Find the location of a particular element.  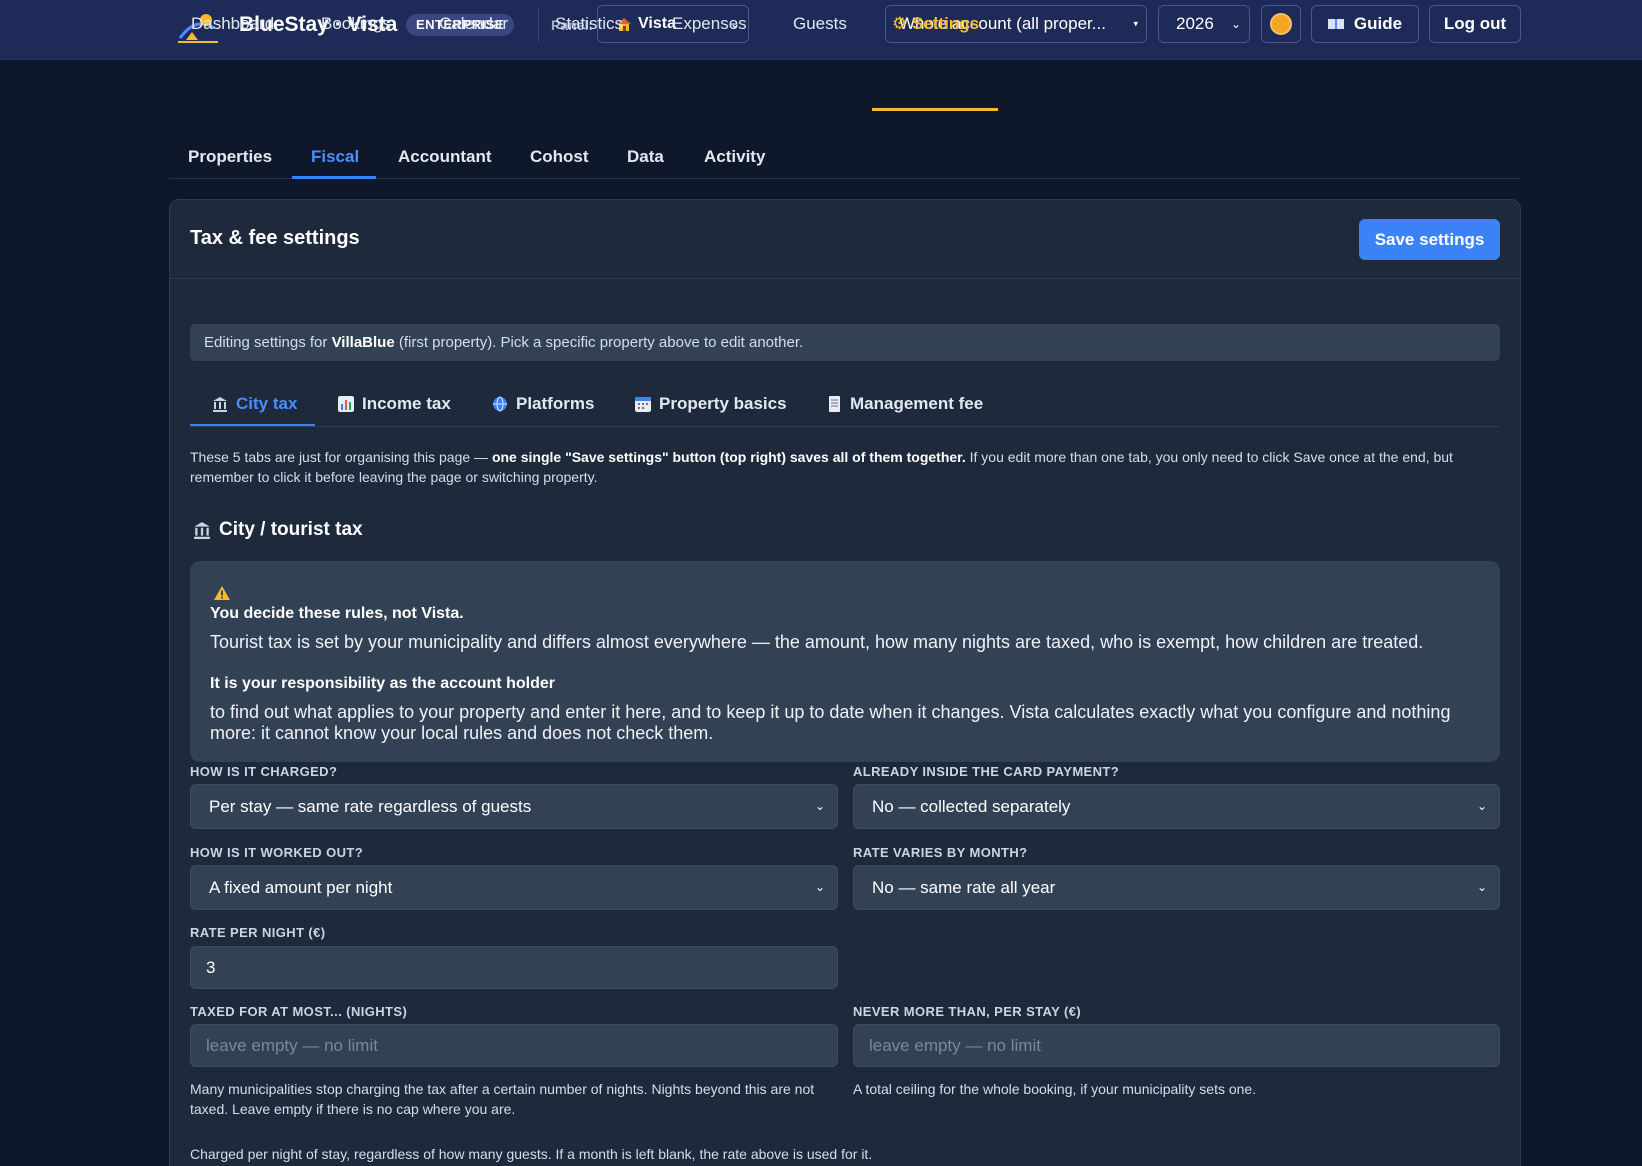

nav-bookings: Bookings is located at coordinates (356, 24).